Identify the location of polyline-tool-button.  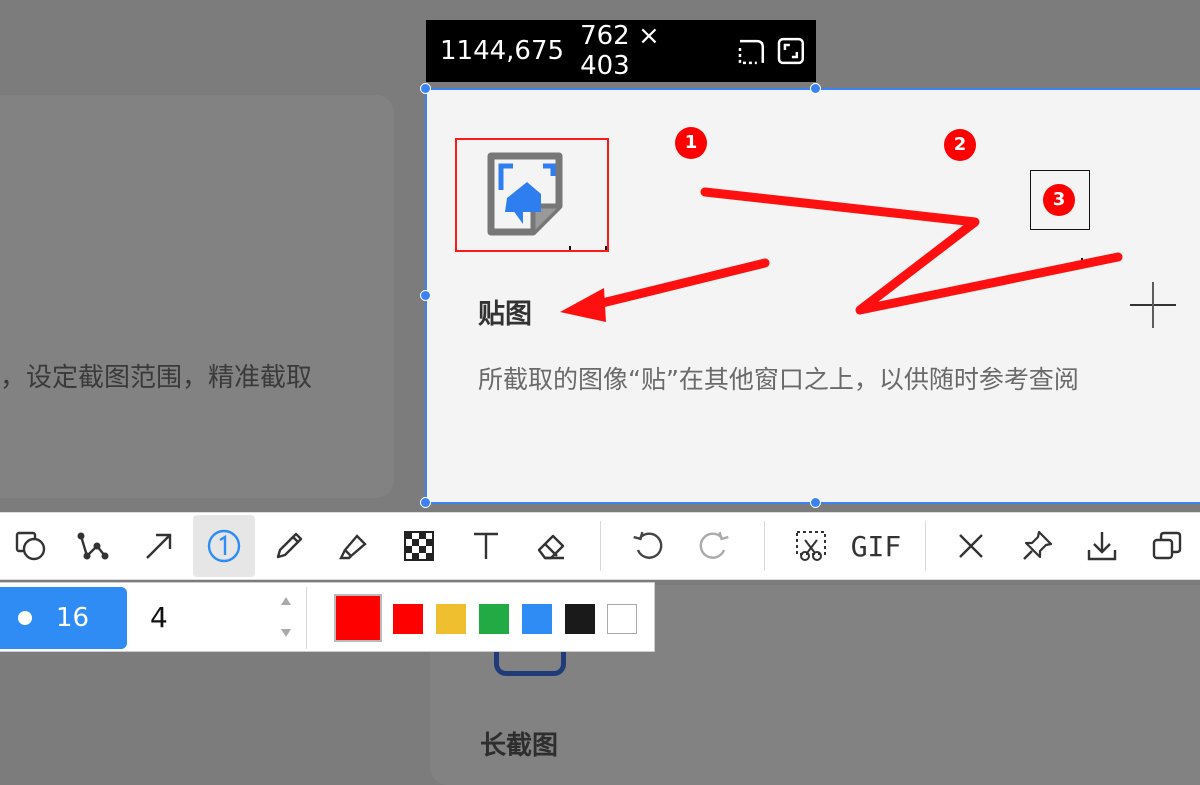
(93, 546).